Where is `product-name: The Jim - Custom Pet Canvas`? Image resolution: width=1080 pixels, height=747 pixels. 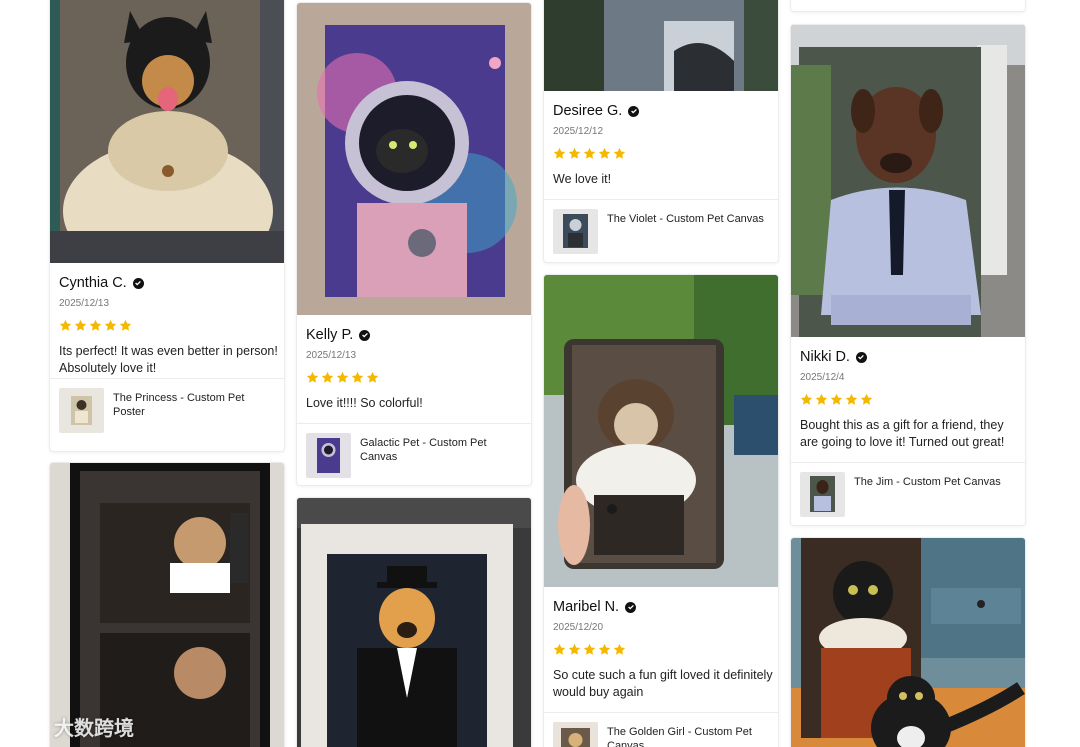
product-name: The Jim - Custom Pet Canvas is located at coordinates (936, 482).